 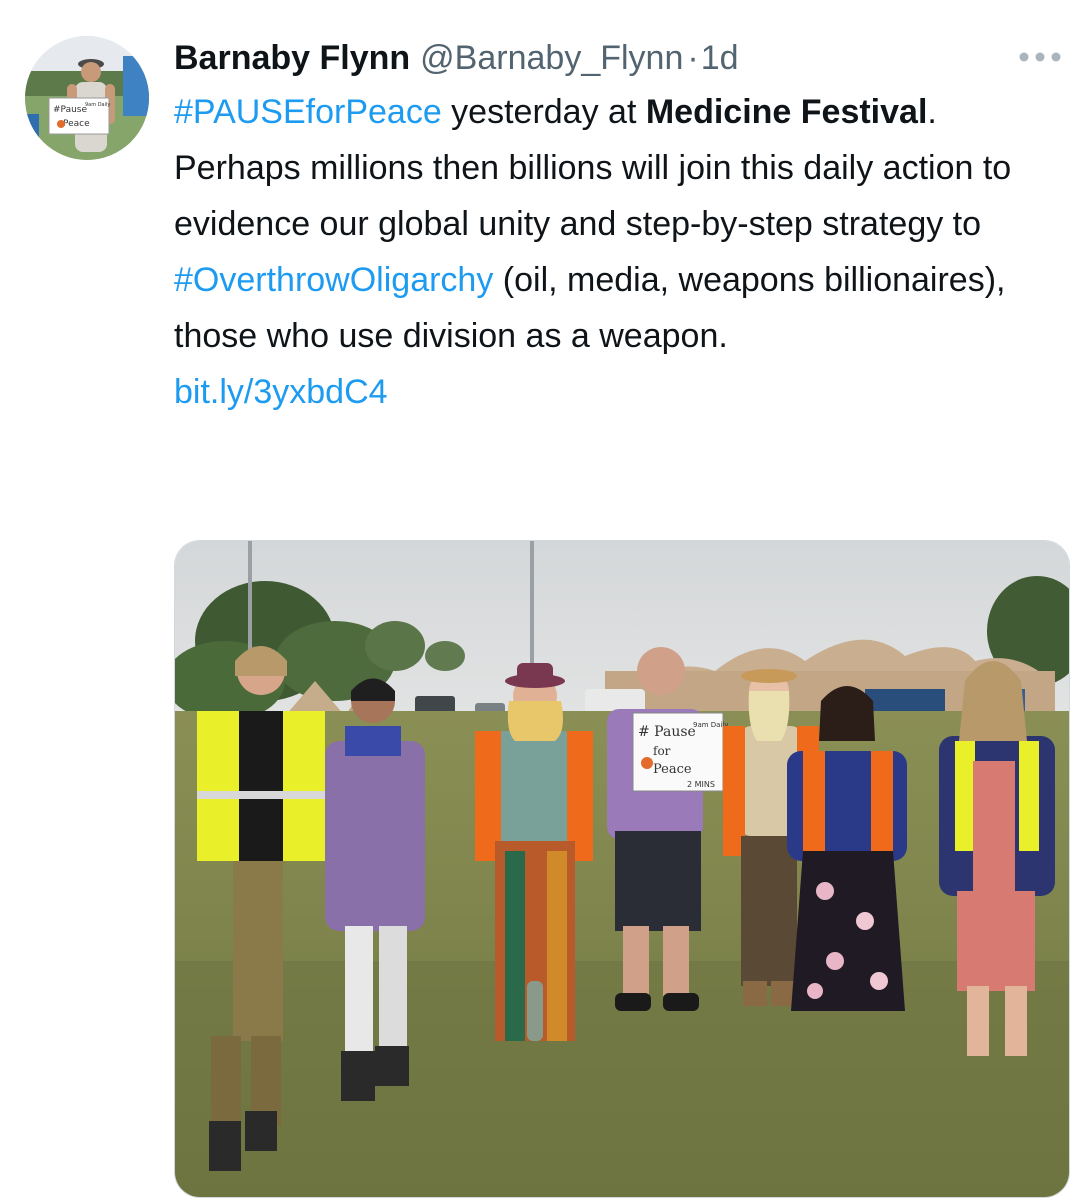 I want to click on more-horizontal-icon, so click(x=1040, y=57).